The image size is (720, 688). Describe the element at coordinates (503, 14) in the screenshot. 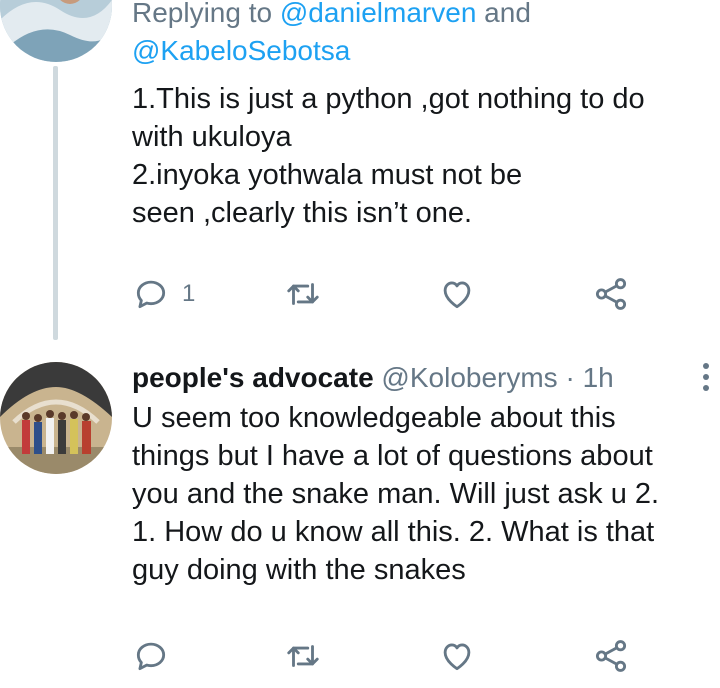

I see `and-label: and` at that location.